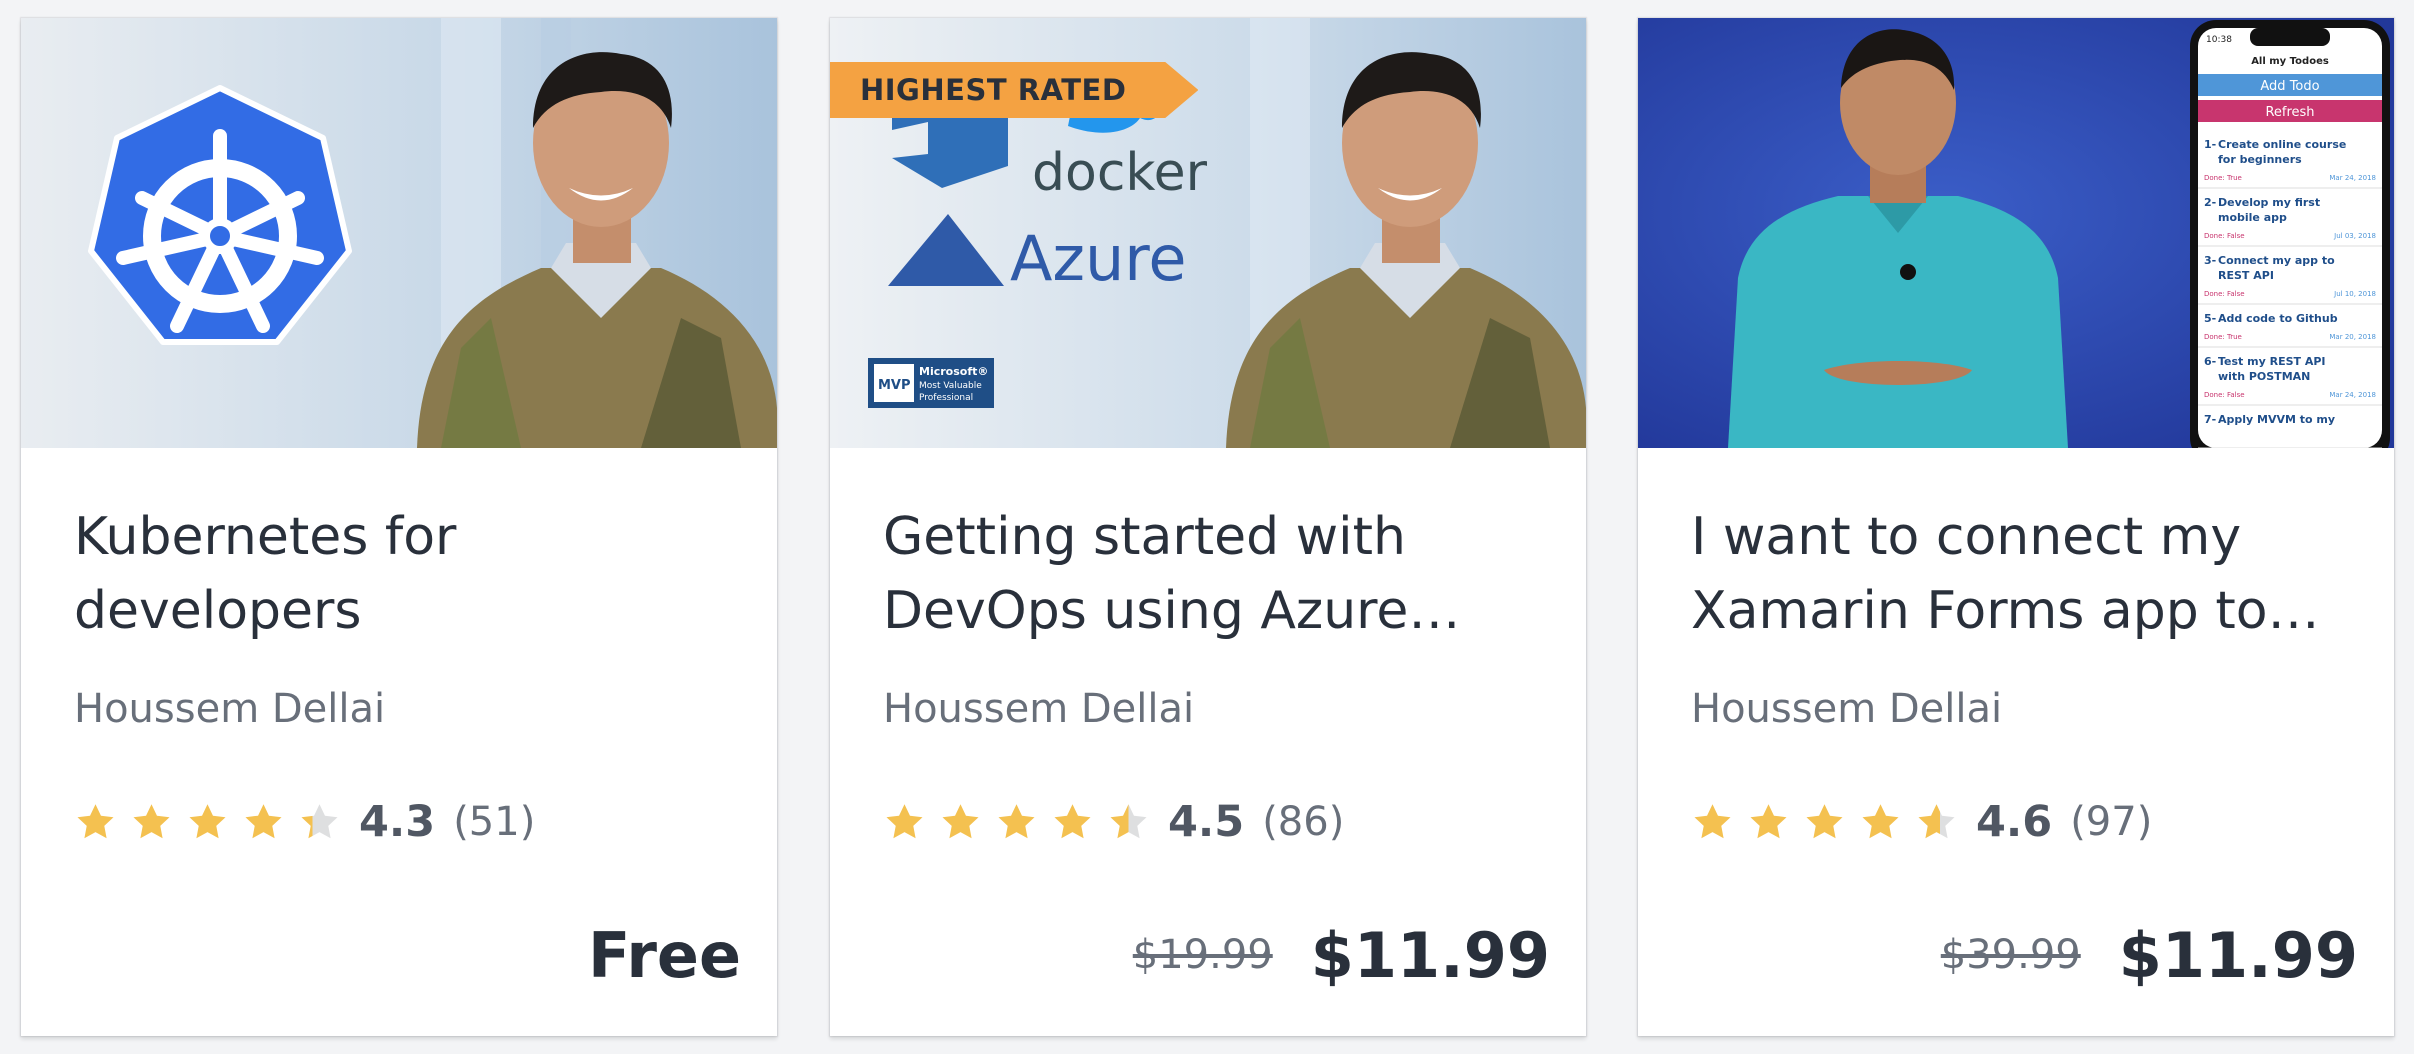 This screenshot has width=2414, height=1054. Describe the element at coordinates (2210, 419) in the screenshot. I see `svg-text: 7-` at that location.